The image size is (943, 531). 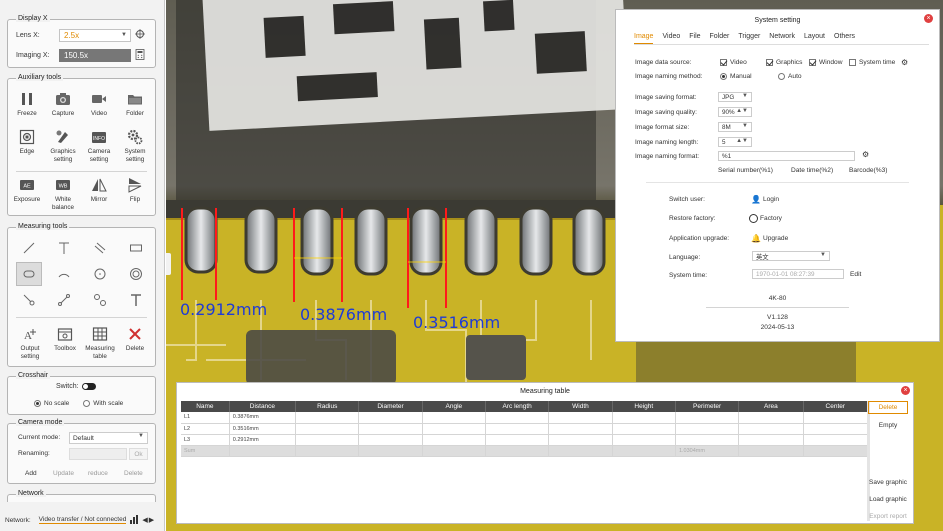 What do you see at coordinates (29, 248) in the screenshot?
I see `line-tool` at bounding box center [29, 248].